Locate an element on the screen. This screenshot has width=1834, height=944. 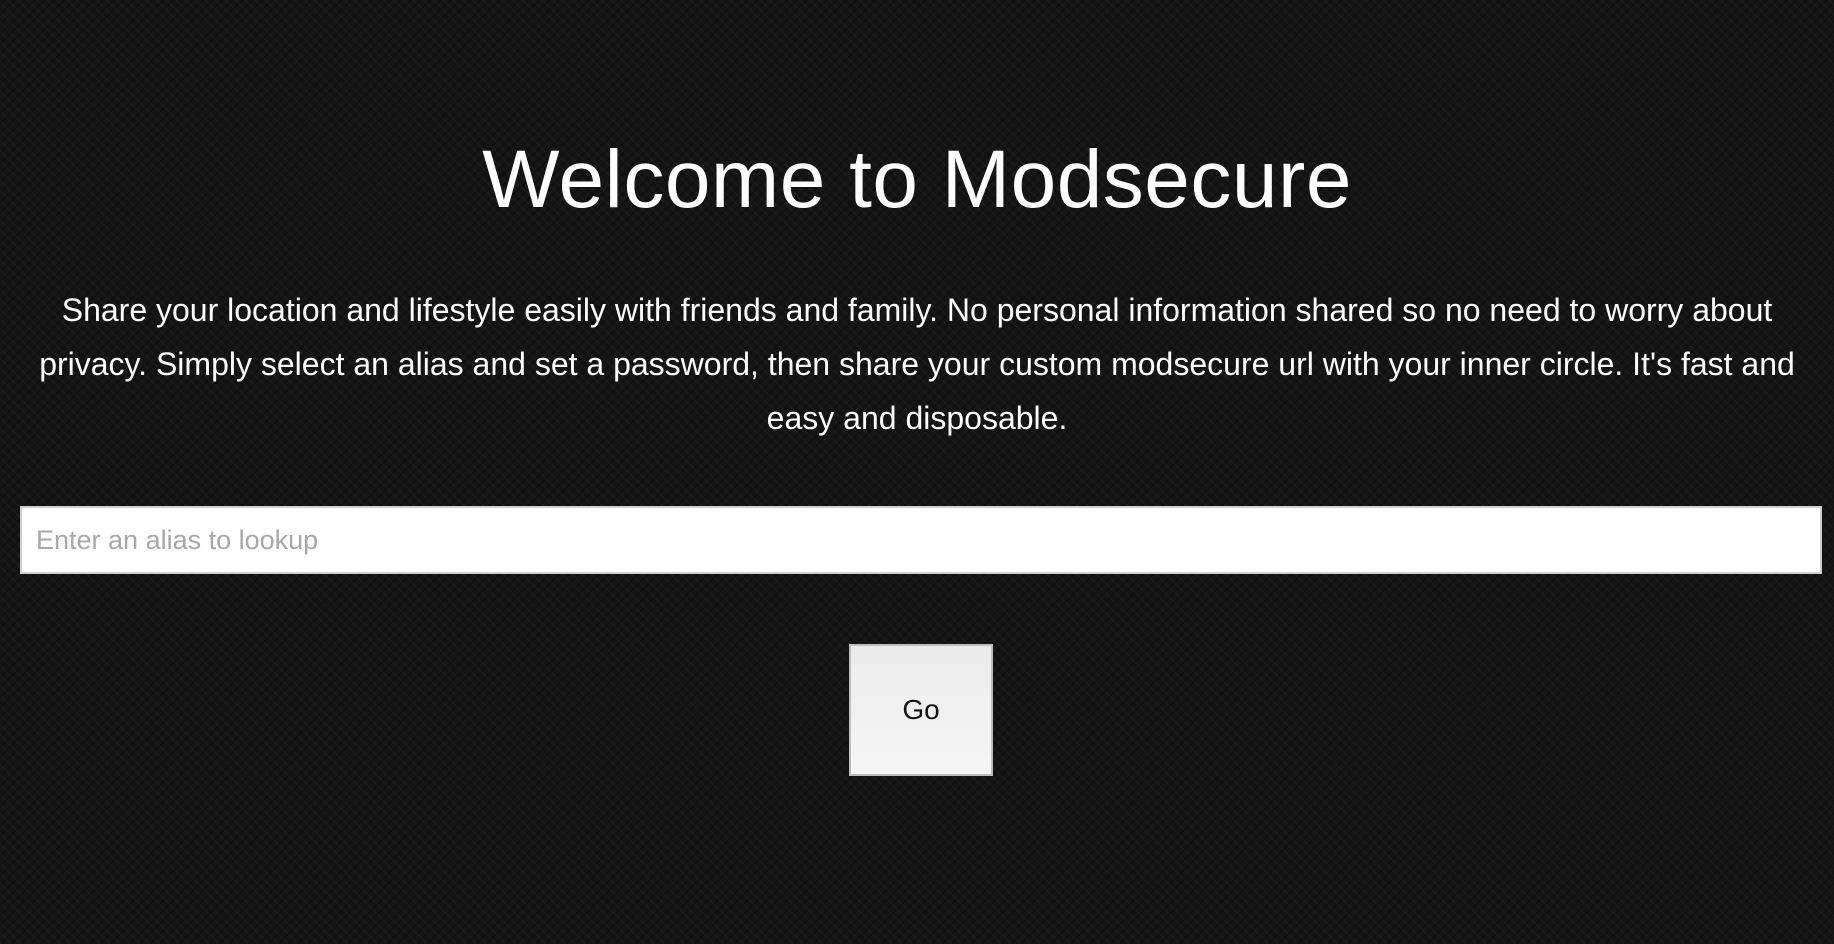
go-button: Go is located at coordinates (921, 710).